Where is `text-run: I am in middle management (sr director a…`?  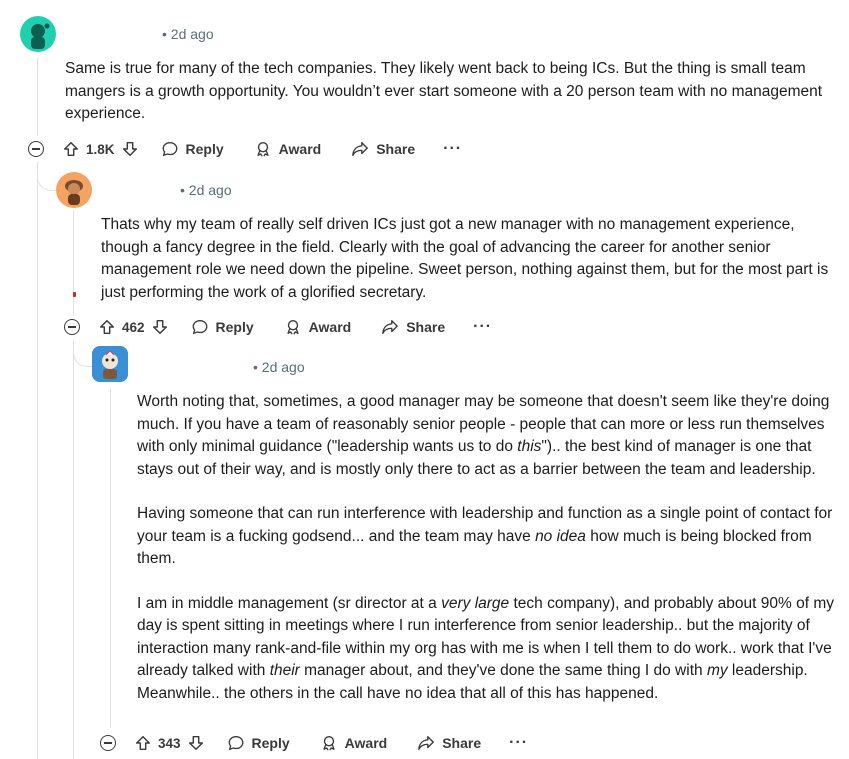
text-run: I am in middle management (sr director a… is located at coordinates (289, 603).